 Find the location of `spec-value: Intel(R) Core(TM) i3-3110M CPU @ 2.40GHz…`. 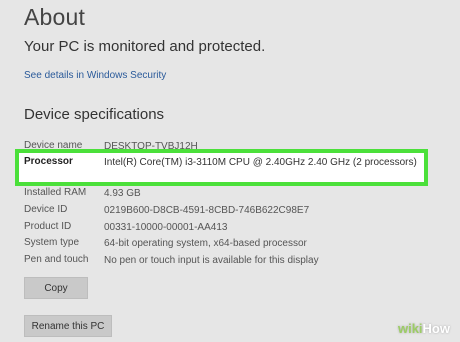

spec-value: Intel(R) Core(TM) i3-3110M CPU @ 2.40GHz… is located at coordinates (260, 162).